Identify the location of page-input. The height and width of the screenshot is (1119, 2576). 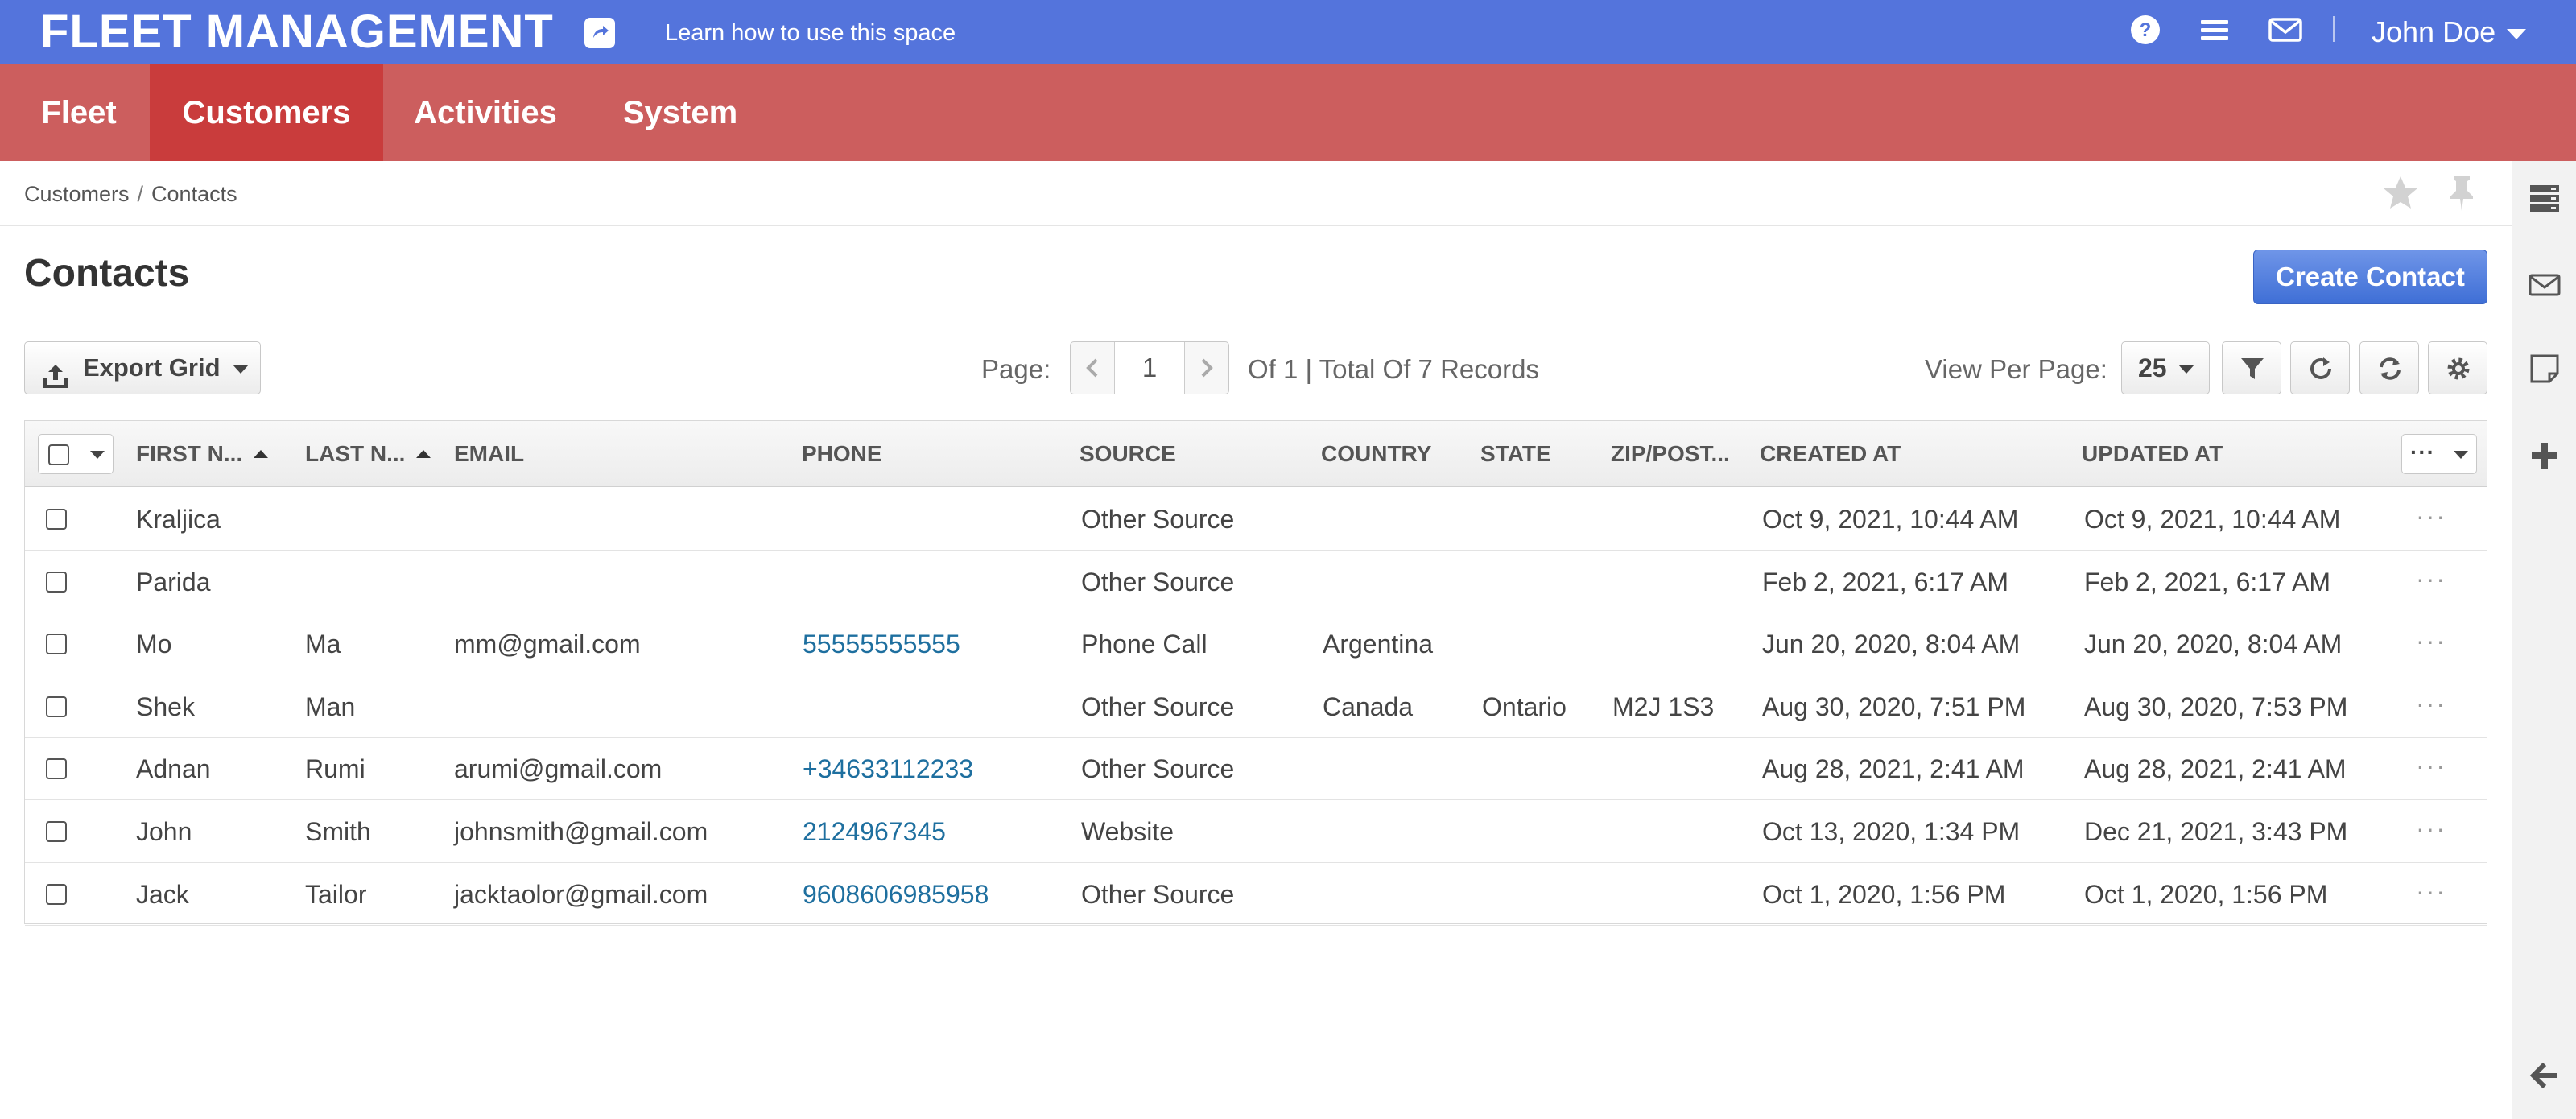
(1149, 368).